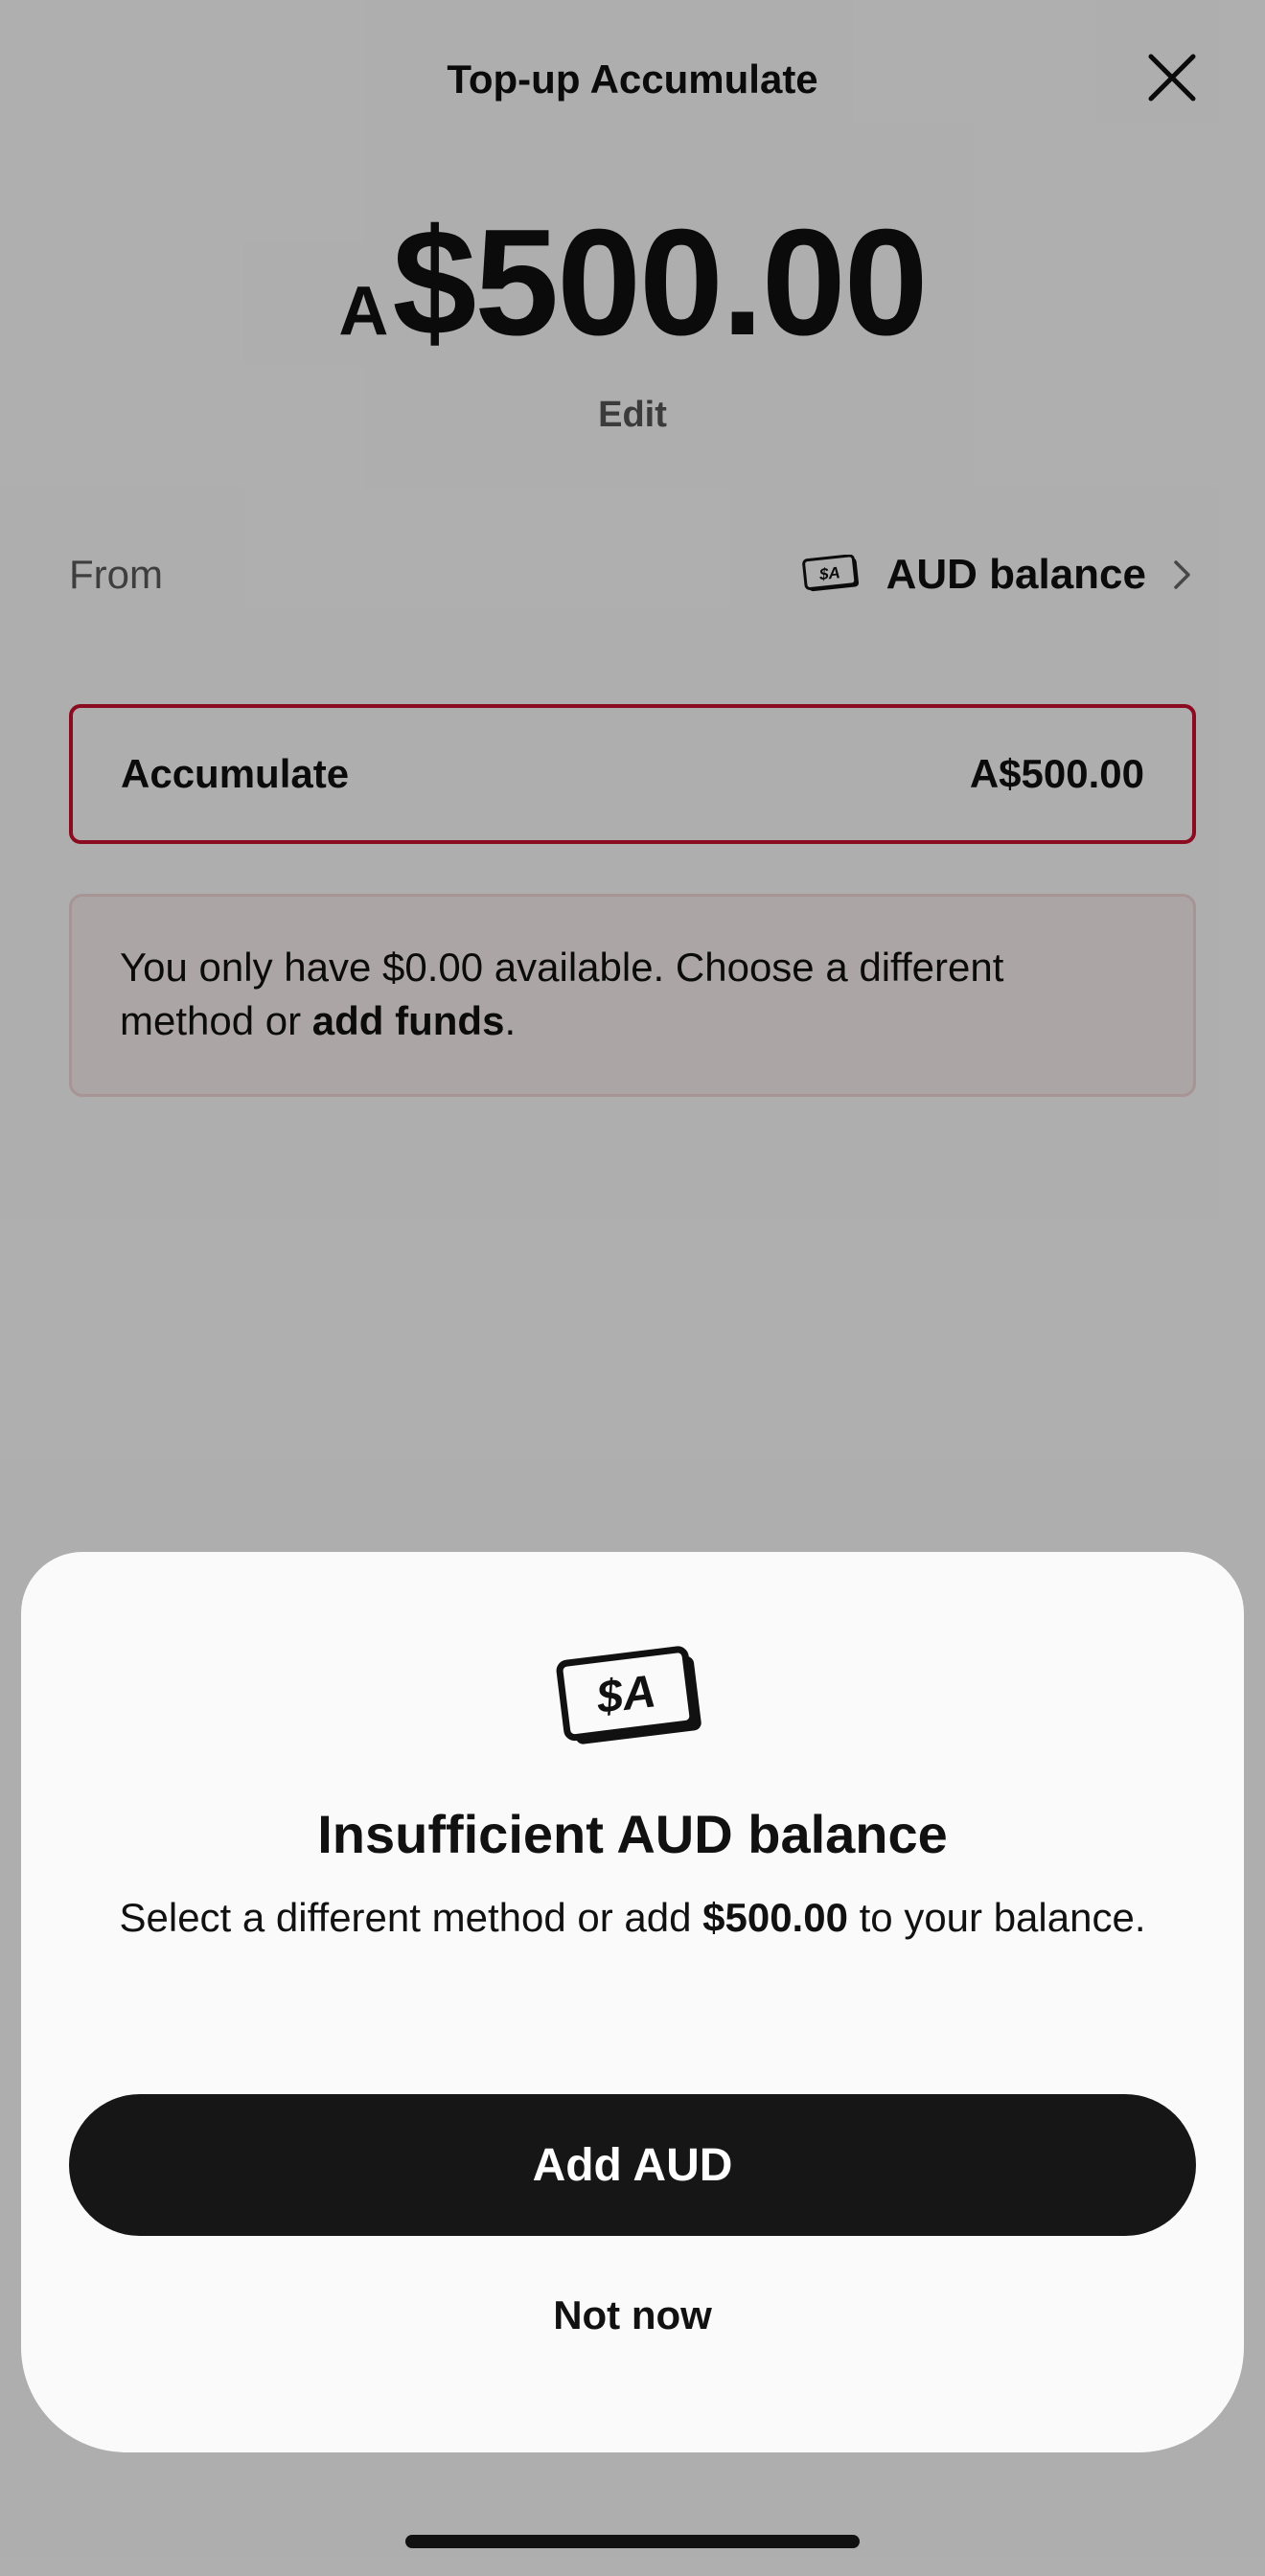  Describe the element at coordinates (632, 2315) in the screenshot. I see `not-now-button: Not now` at that location.